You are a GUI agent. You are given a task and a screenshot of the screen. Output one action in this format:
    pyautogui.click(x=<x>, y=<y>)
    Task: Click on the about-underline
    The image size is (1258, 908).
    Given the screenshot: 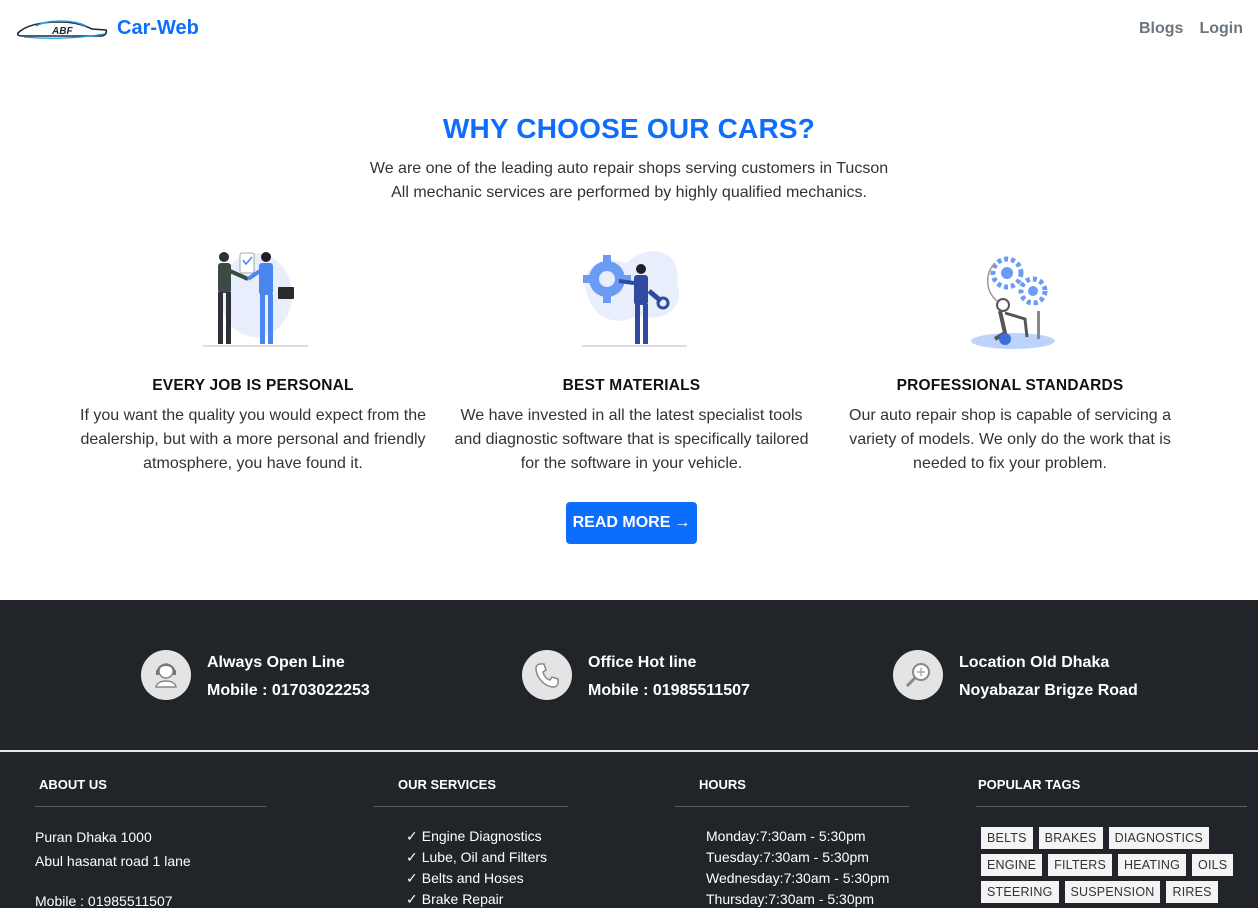 What is the action you would take?
    pyautogui.click(x=150, y=806)
    